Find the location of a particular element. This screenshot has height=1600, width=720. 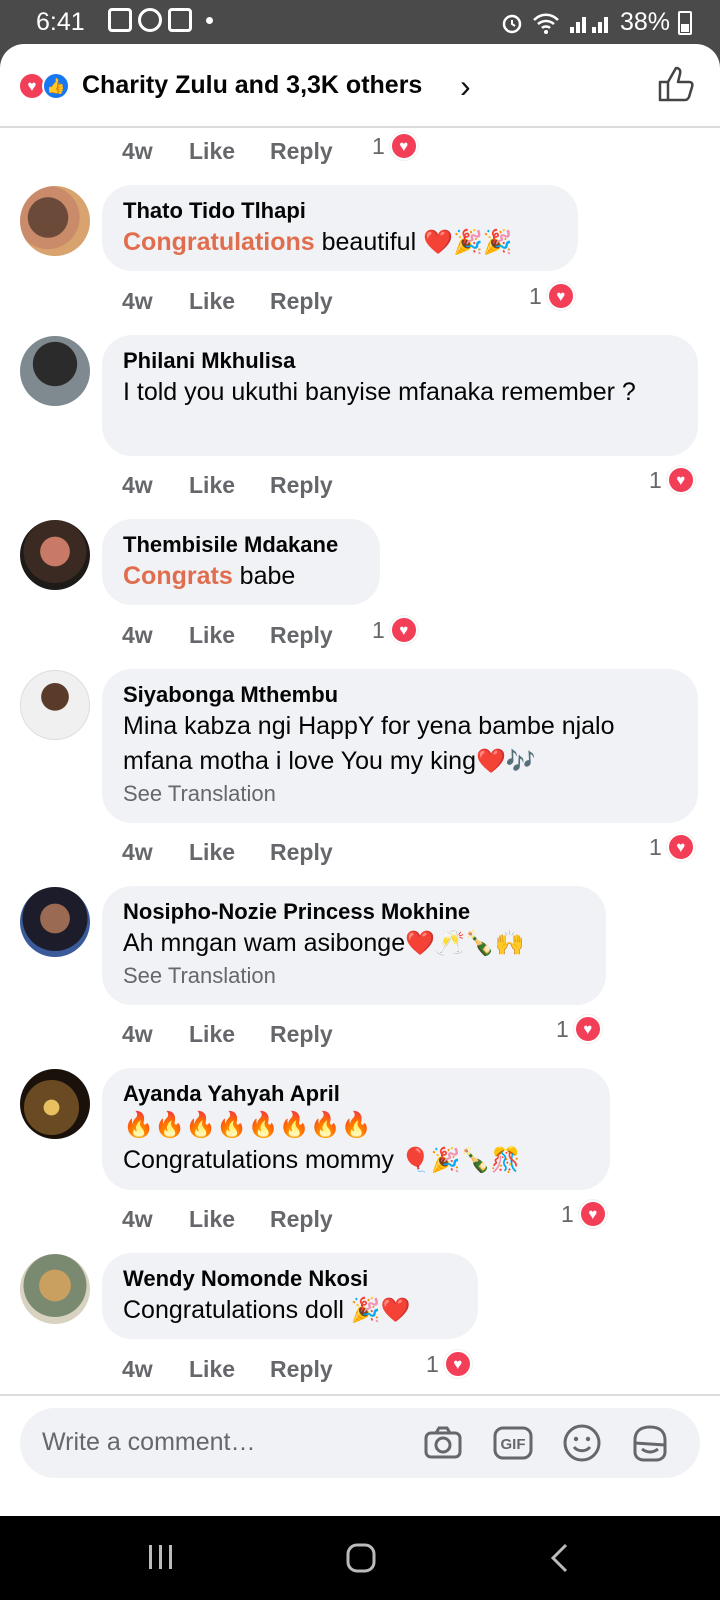

commenter-name: Thembisile Mdakane is located at coordinates (241, 545).